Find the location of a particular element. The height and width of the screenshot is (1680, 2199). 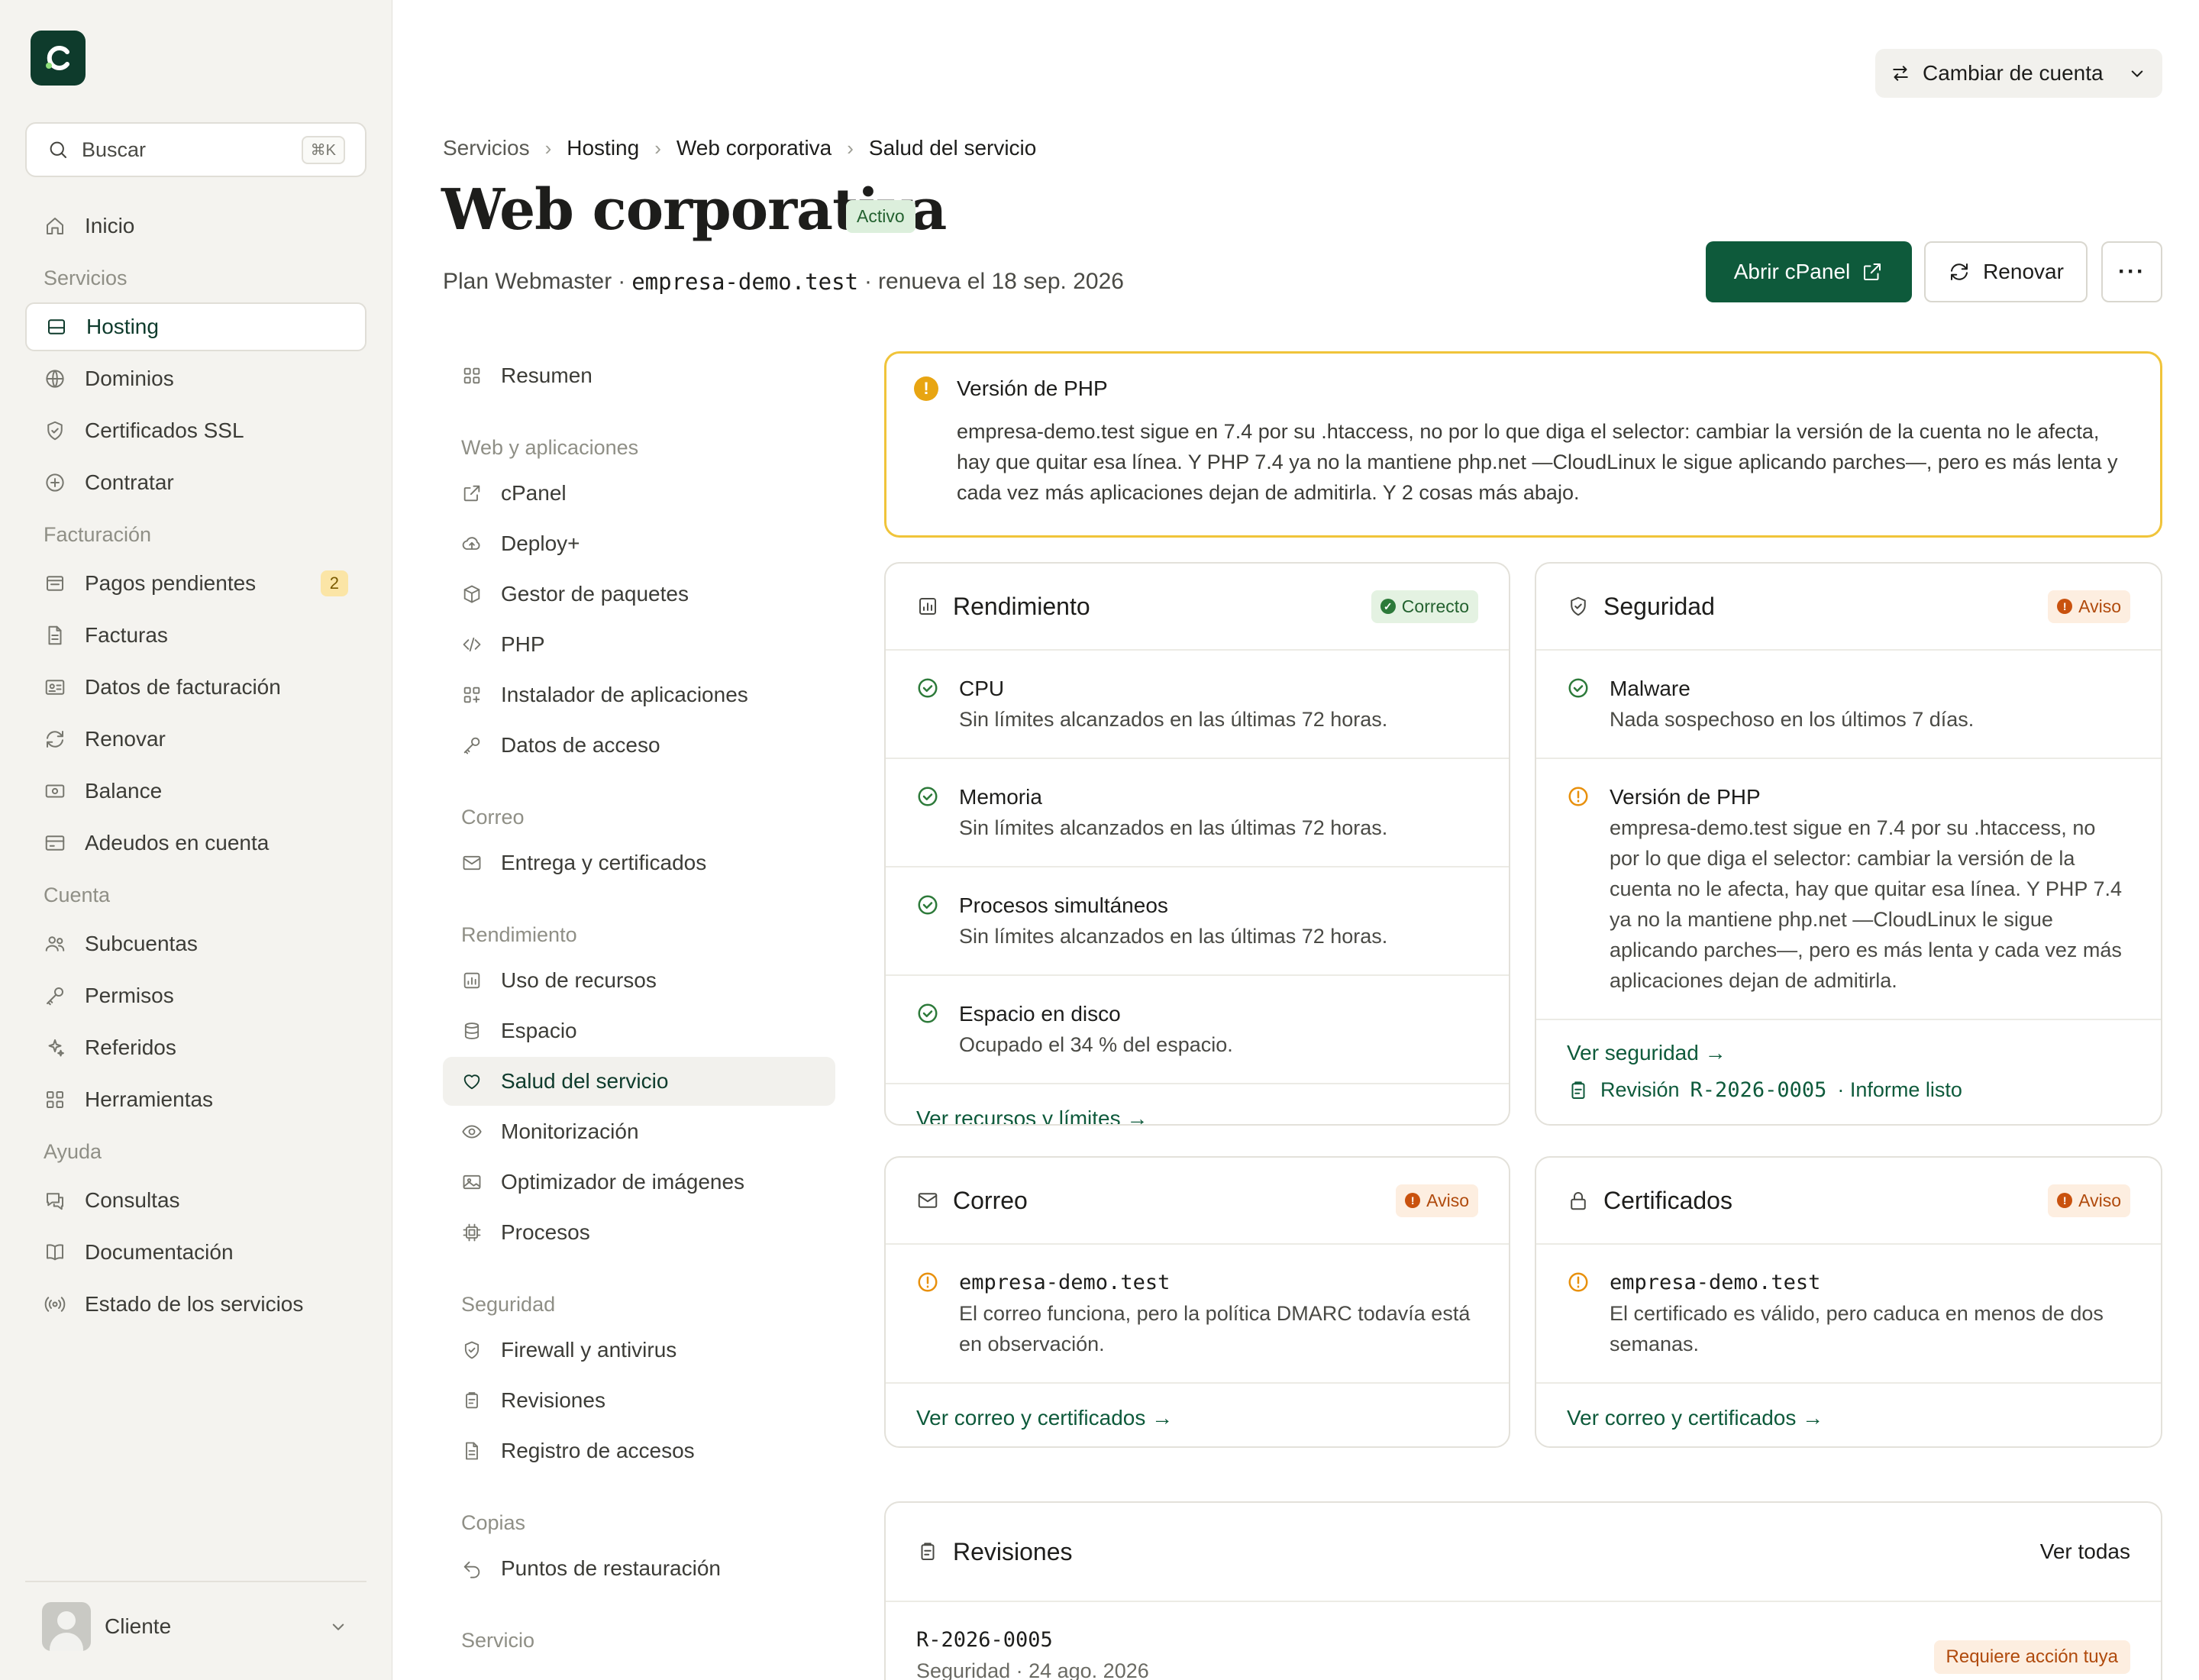

status-badge: ! Aviso is located at coordinates (2089, 606).